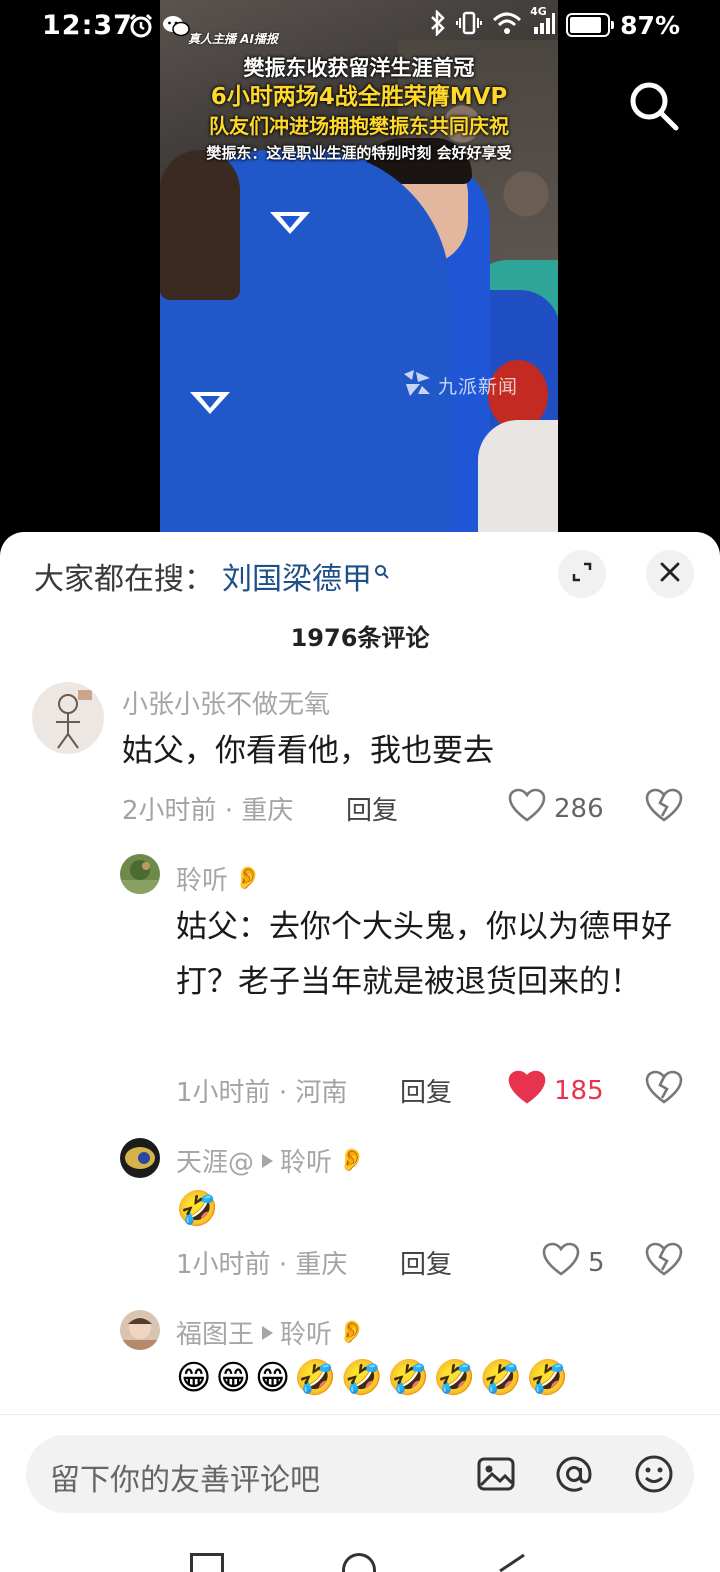  Describe the element at coordinates (359, 153) in the screenshot. I see `headline-line: 樊振东：这是职业生涯的特别时刻 会好好享受` at that location.